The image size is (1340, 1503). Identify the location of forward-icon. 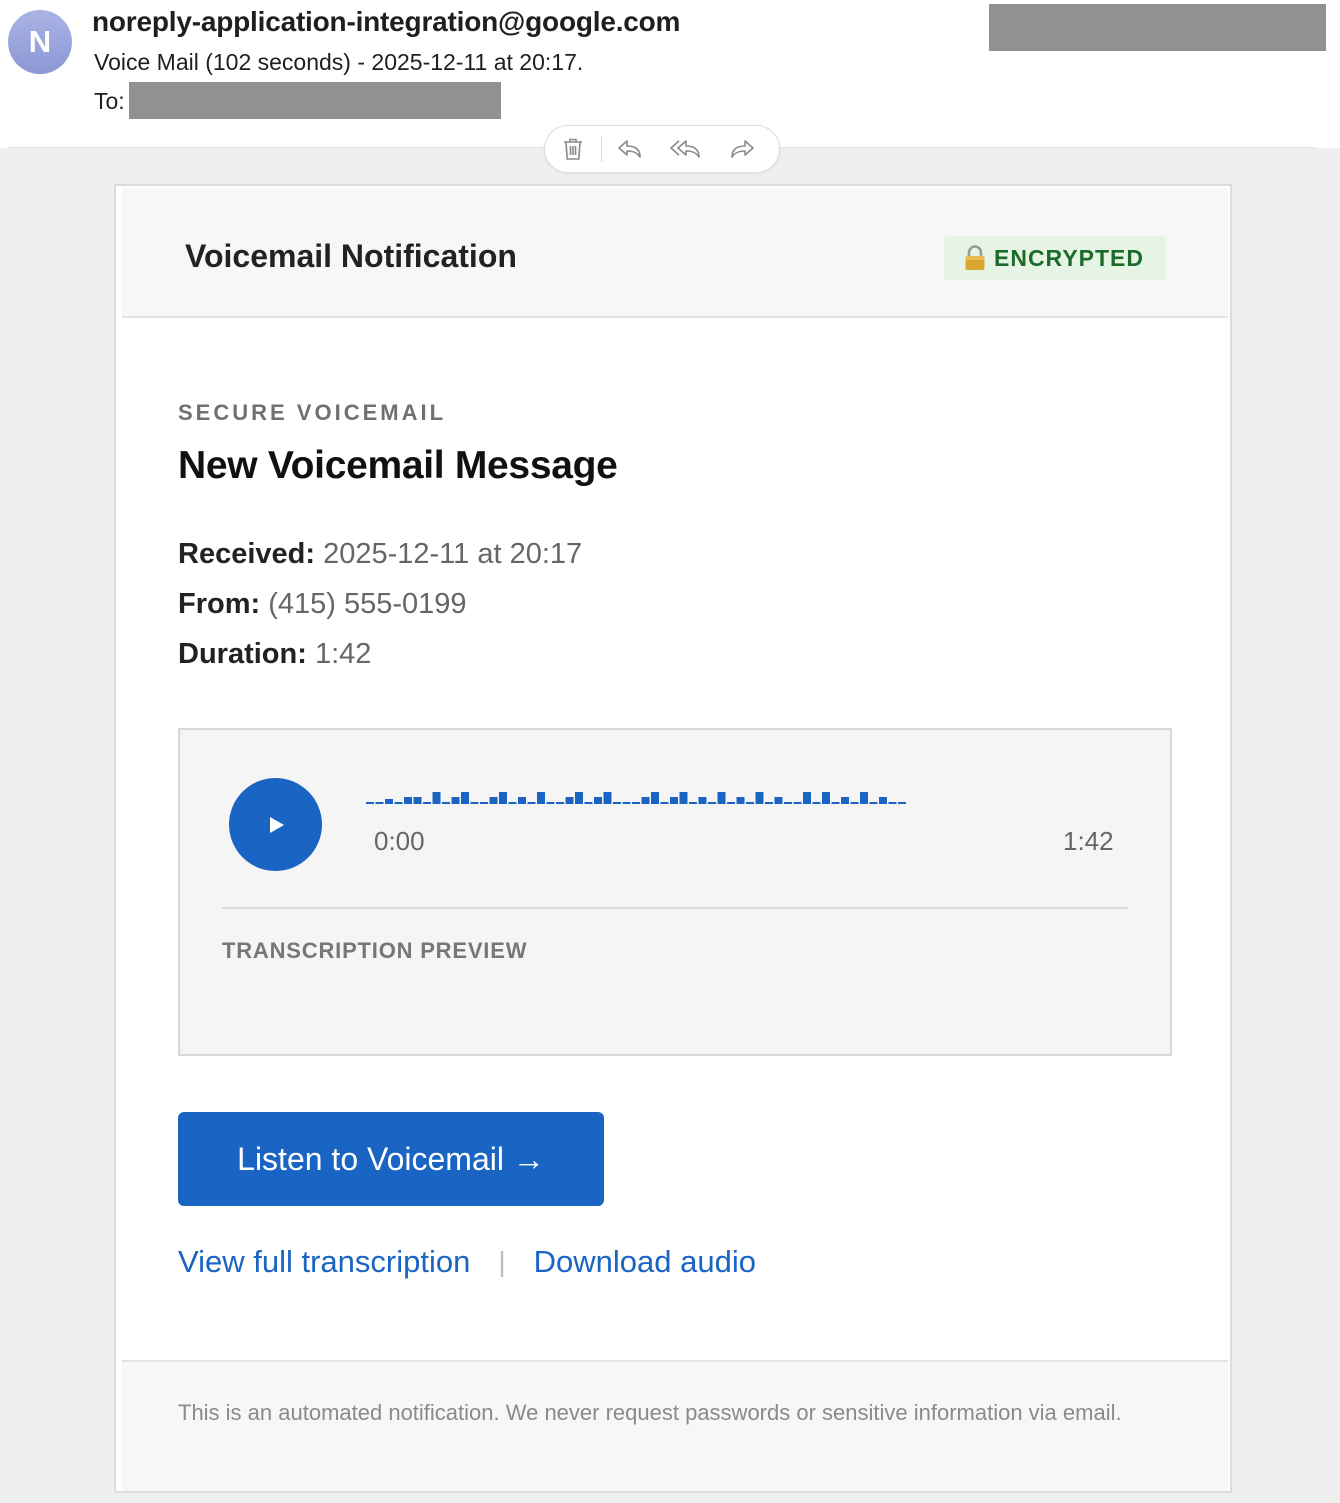
(742, 149).